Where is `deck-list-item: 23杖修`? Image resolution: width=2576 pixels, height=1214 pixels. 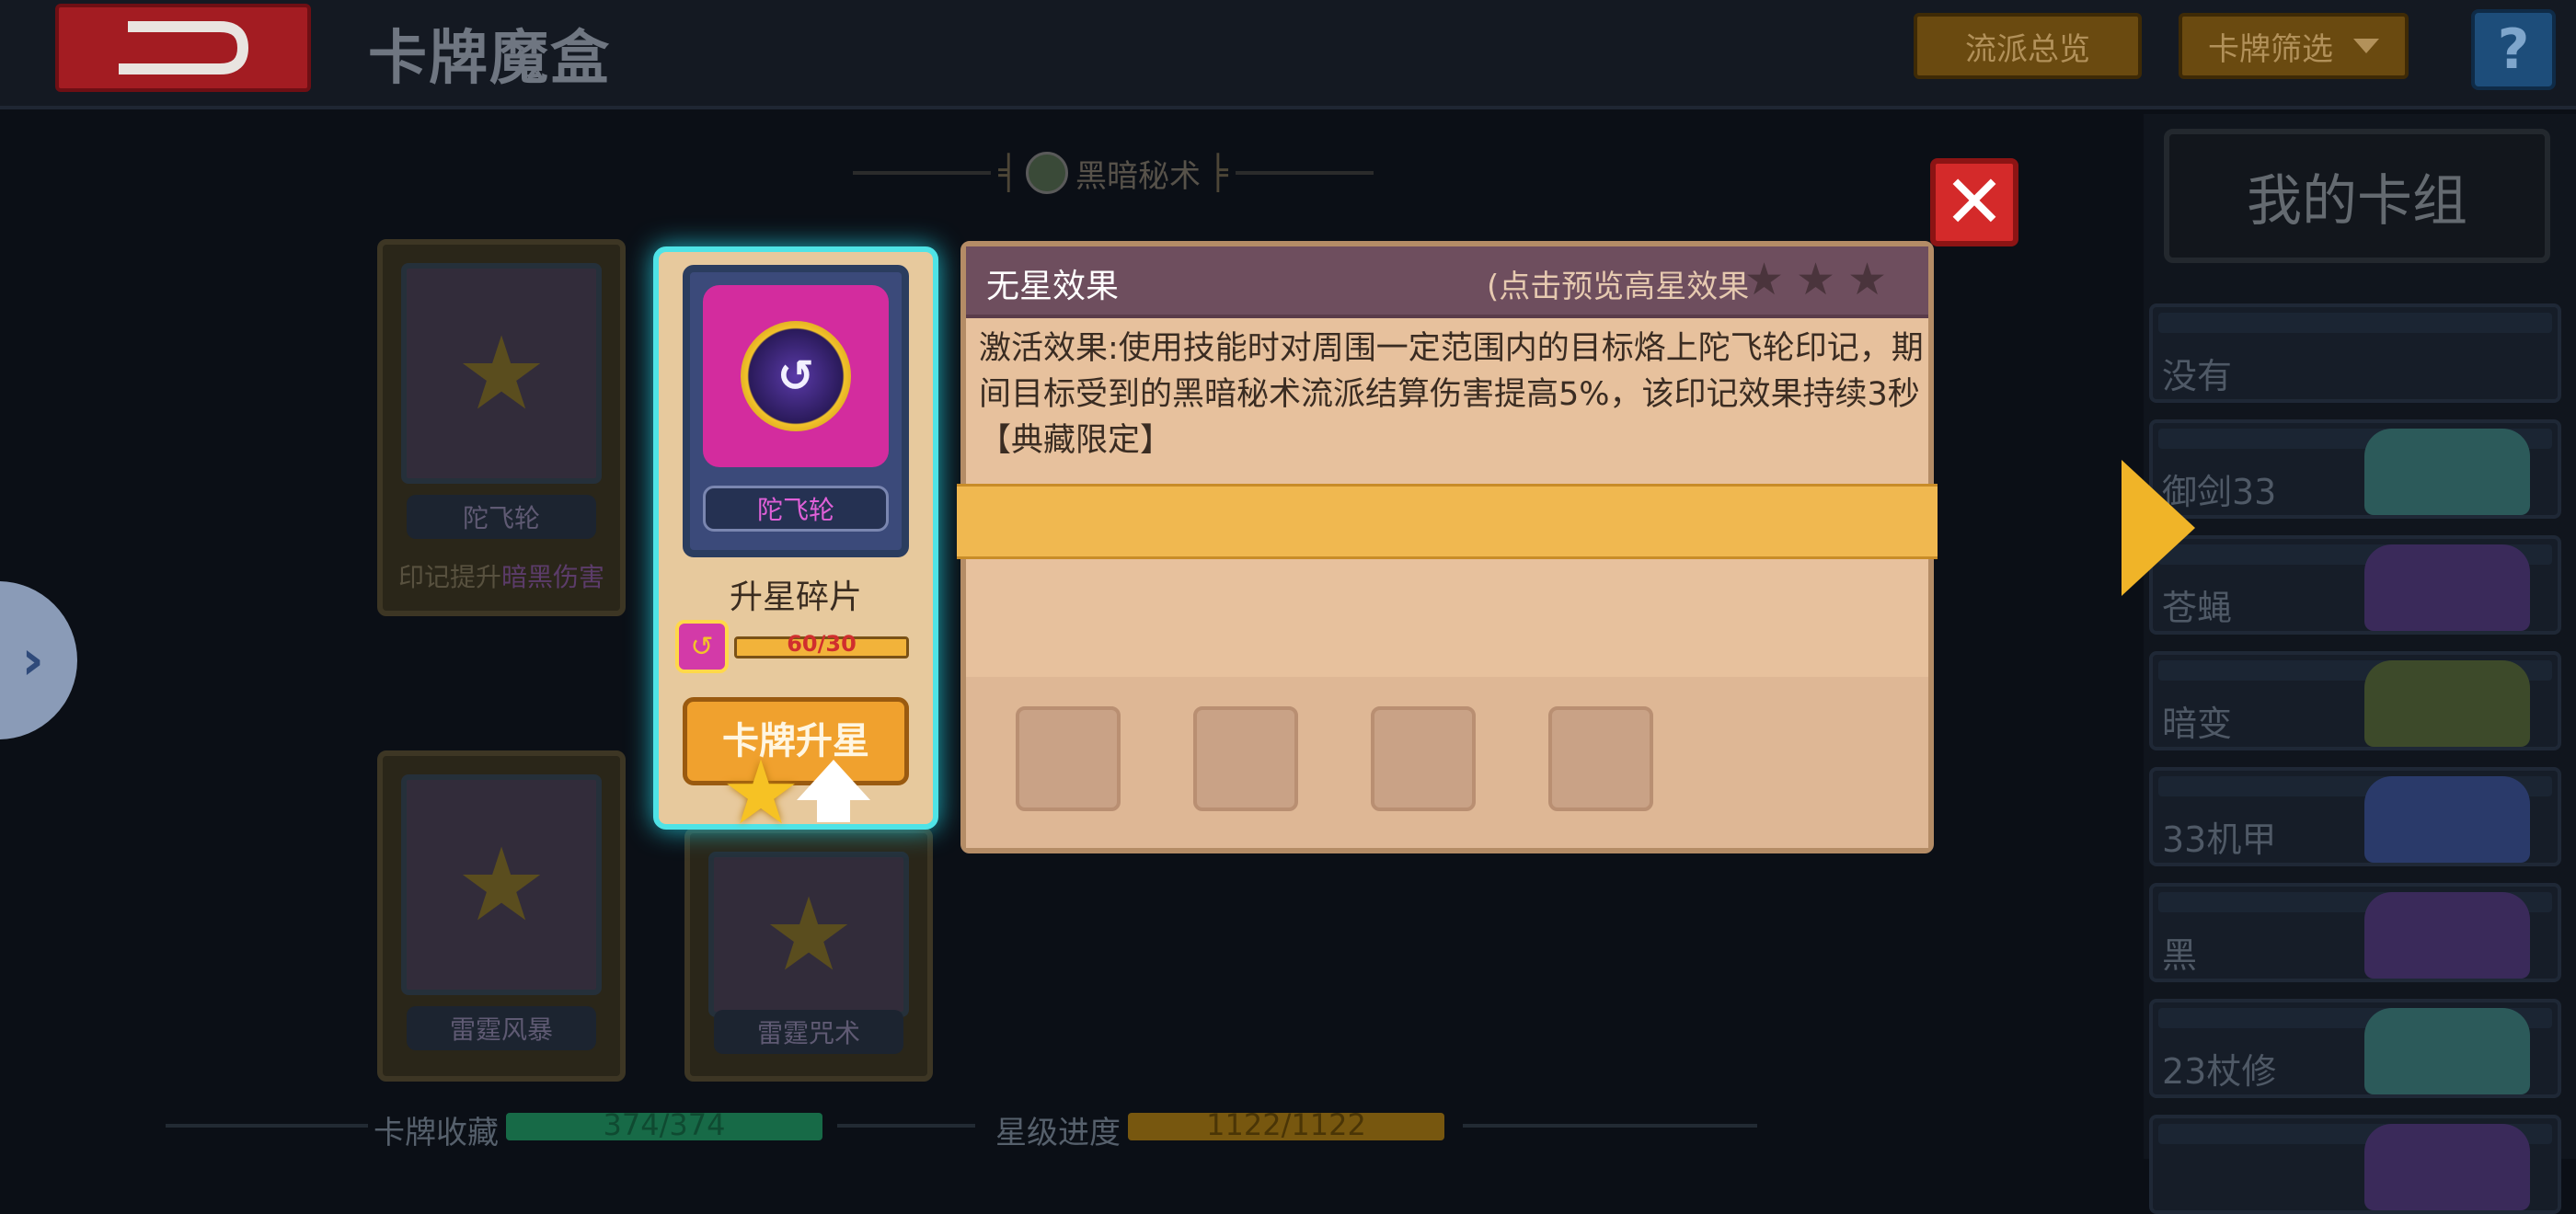 deck-list-item: 23杖修 is located at coordinates (2355, 1048).